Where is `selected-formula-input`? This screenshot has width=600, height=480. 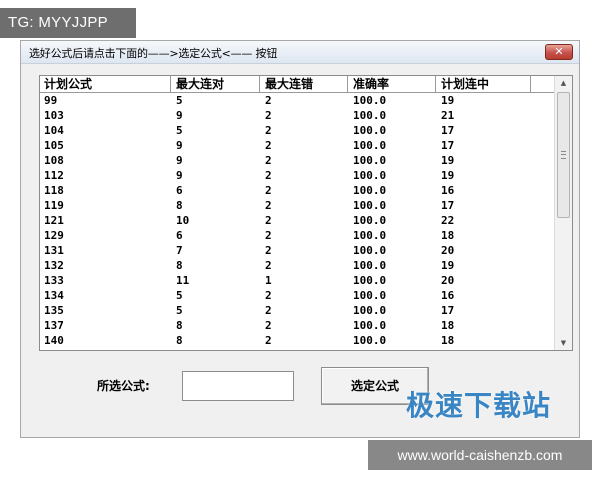
selected-formula-input is located at coordinates (238, 386).